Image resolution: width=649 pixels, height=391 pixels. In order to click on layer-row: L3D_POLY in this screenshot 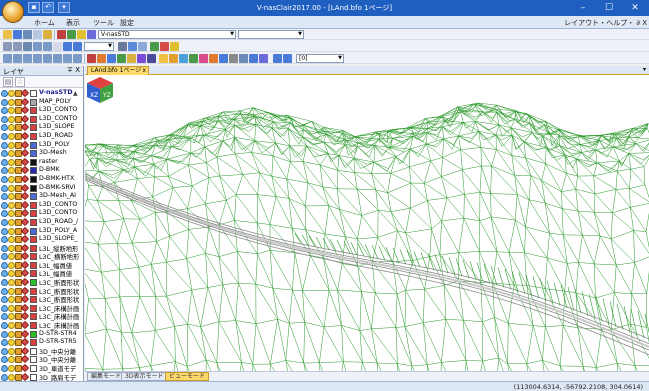, I will do `click(41, 145)`.